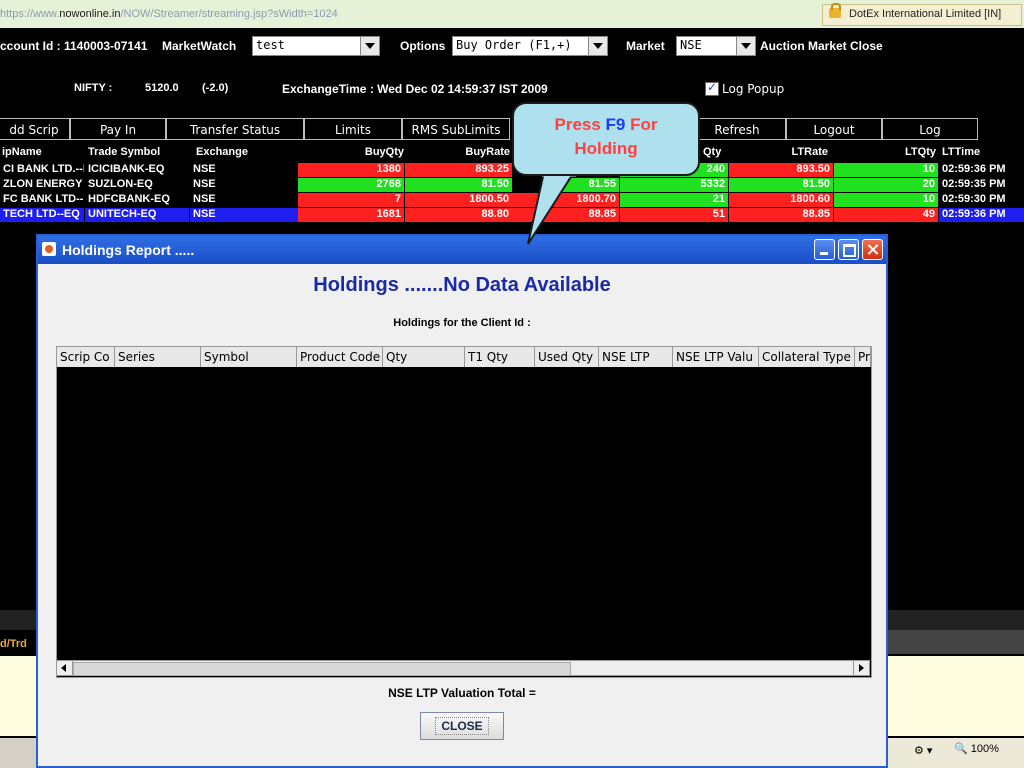 Image resolution: width=1024 pixels, height=768 pixels. I want to click on row-lt-rate: 88.85, so click(781, 215).